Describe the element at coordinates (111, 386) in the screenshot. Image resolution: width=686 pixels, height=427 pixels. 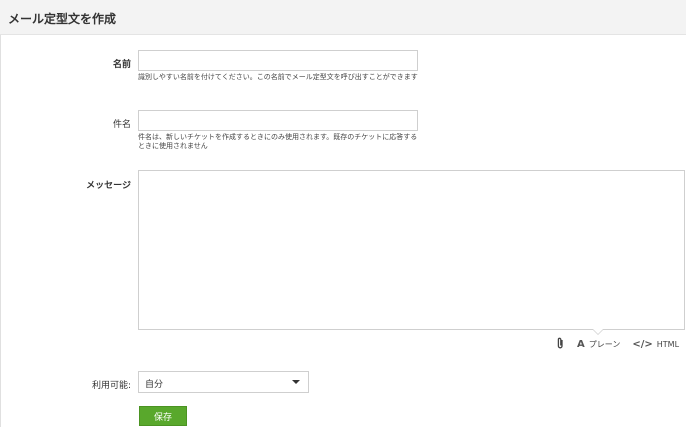
I see `availability-label: 利用可能:` at that location.